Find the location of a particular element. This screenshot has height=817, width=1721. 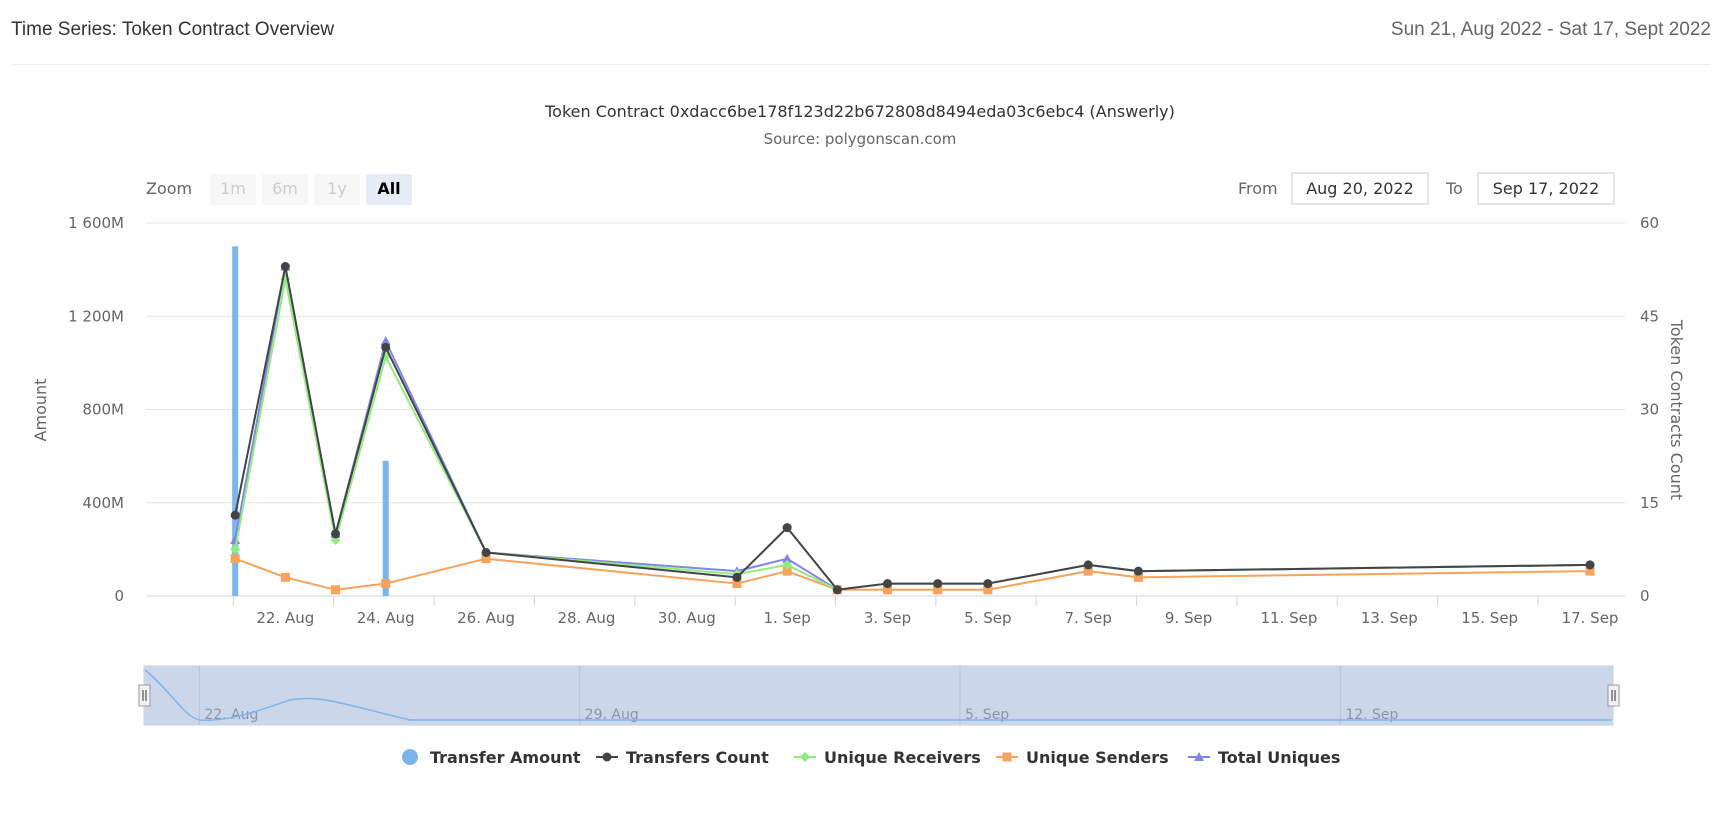

legend-item-transfers-count: Transfers Count is located at coordinates (682, 757).